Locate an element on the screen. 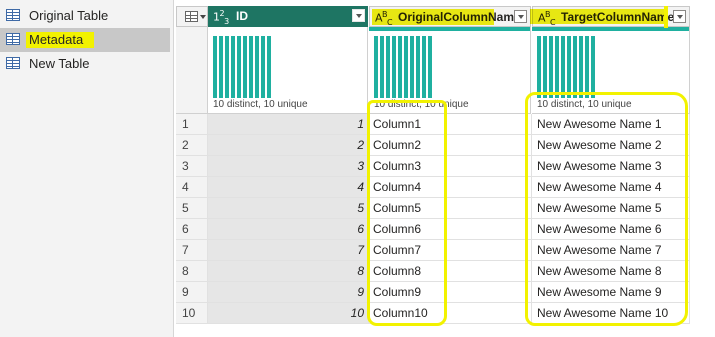 The height and width of the screenshot is (337, 715). cell-target-column-name: New Awesome Name 1 is located at coordinates (611, 124).